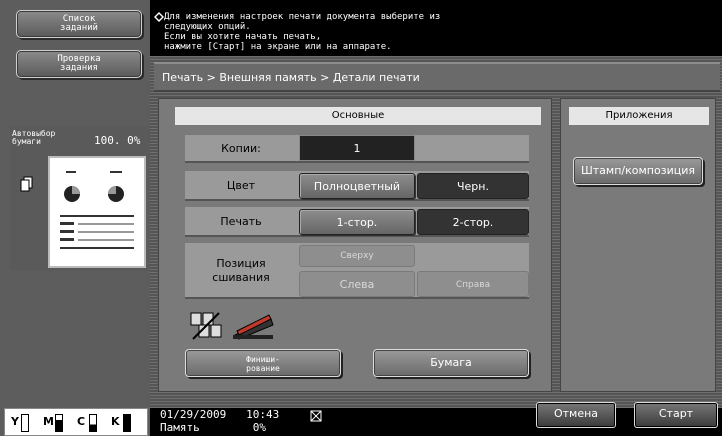  Describe the element at coordinates (473, 222) in the screenshot. I see `duplex-button: 2-стор.` at that location.